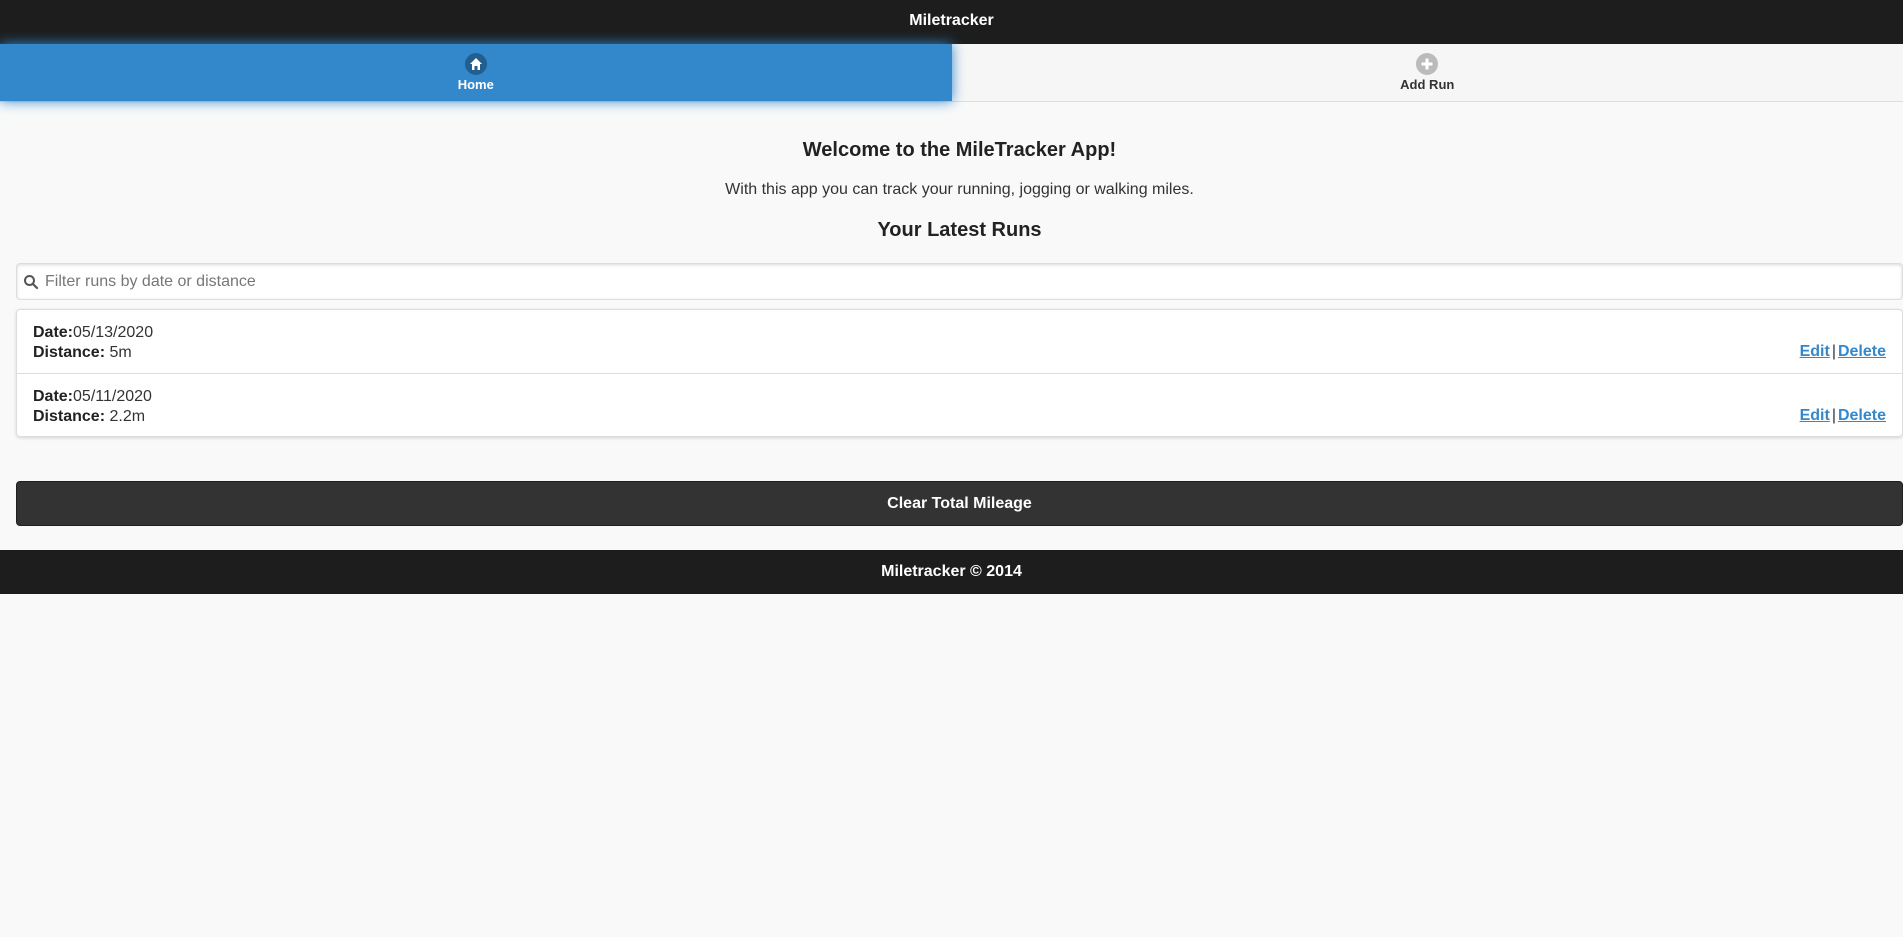 This screenshot has width=1903, height=937. Describe the element at coordinates (112, 396) in the screenshot. I see `run-date: 05/11/2020` at that location.